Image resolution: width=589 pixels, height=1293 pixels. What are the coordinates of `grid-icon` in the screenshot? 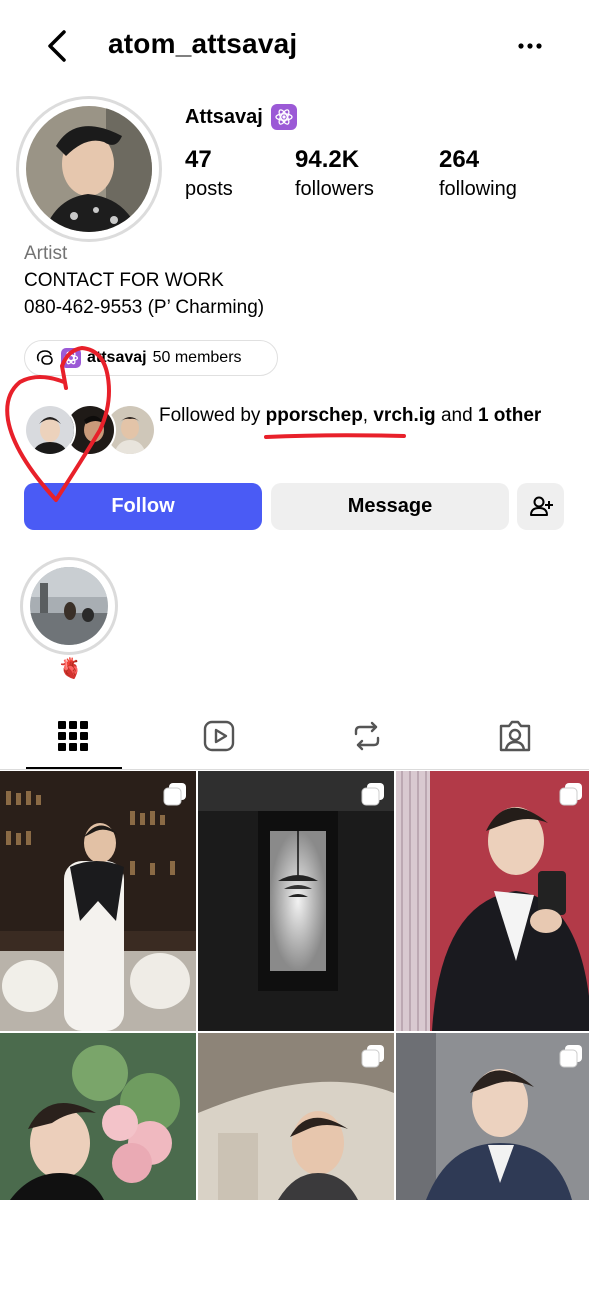 It's located at (73, 736).